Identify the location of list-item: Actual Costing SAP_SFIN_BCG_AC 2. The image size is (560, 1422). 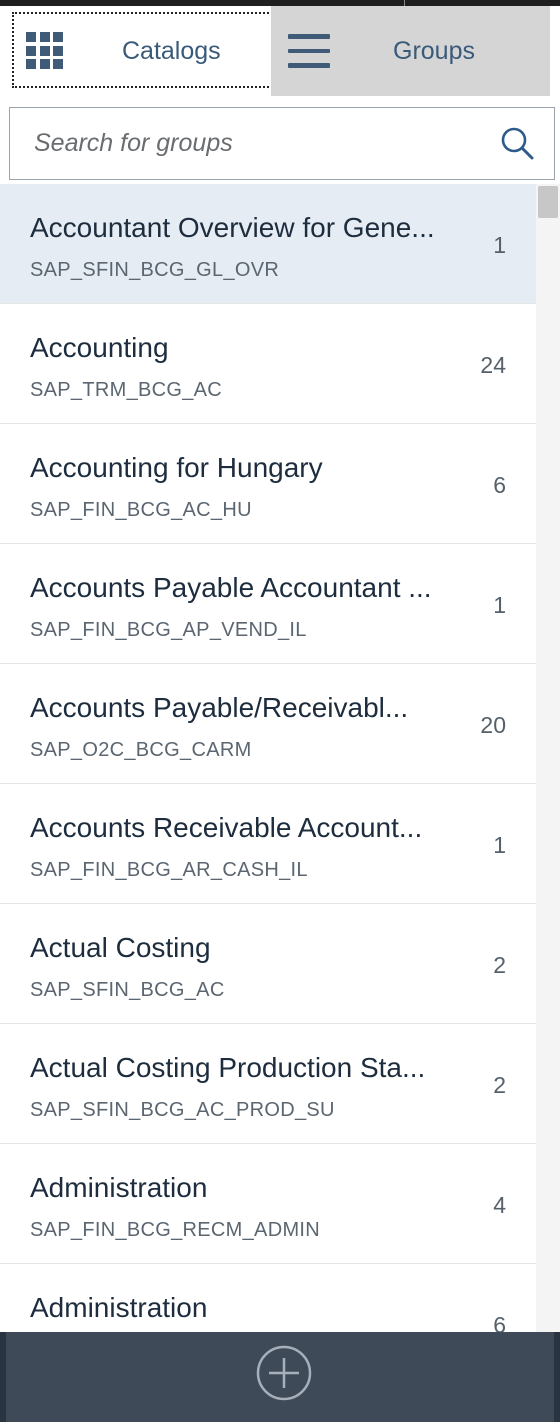
(268, 964).